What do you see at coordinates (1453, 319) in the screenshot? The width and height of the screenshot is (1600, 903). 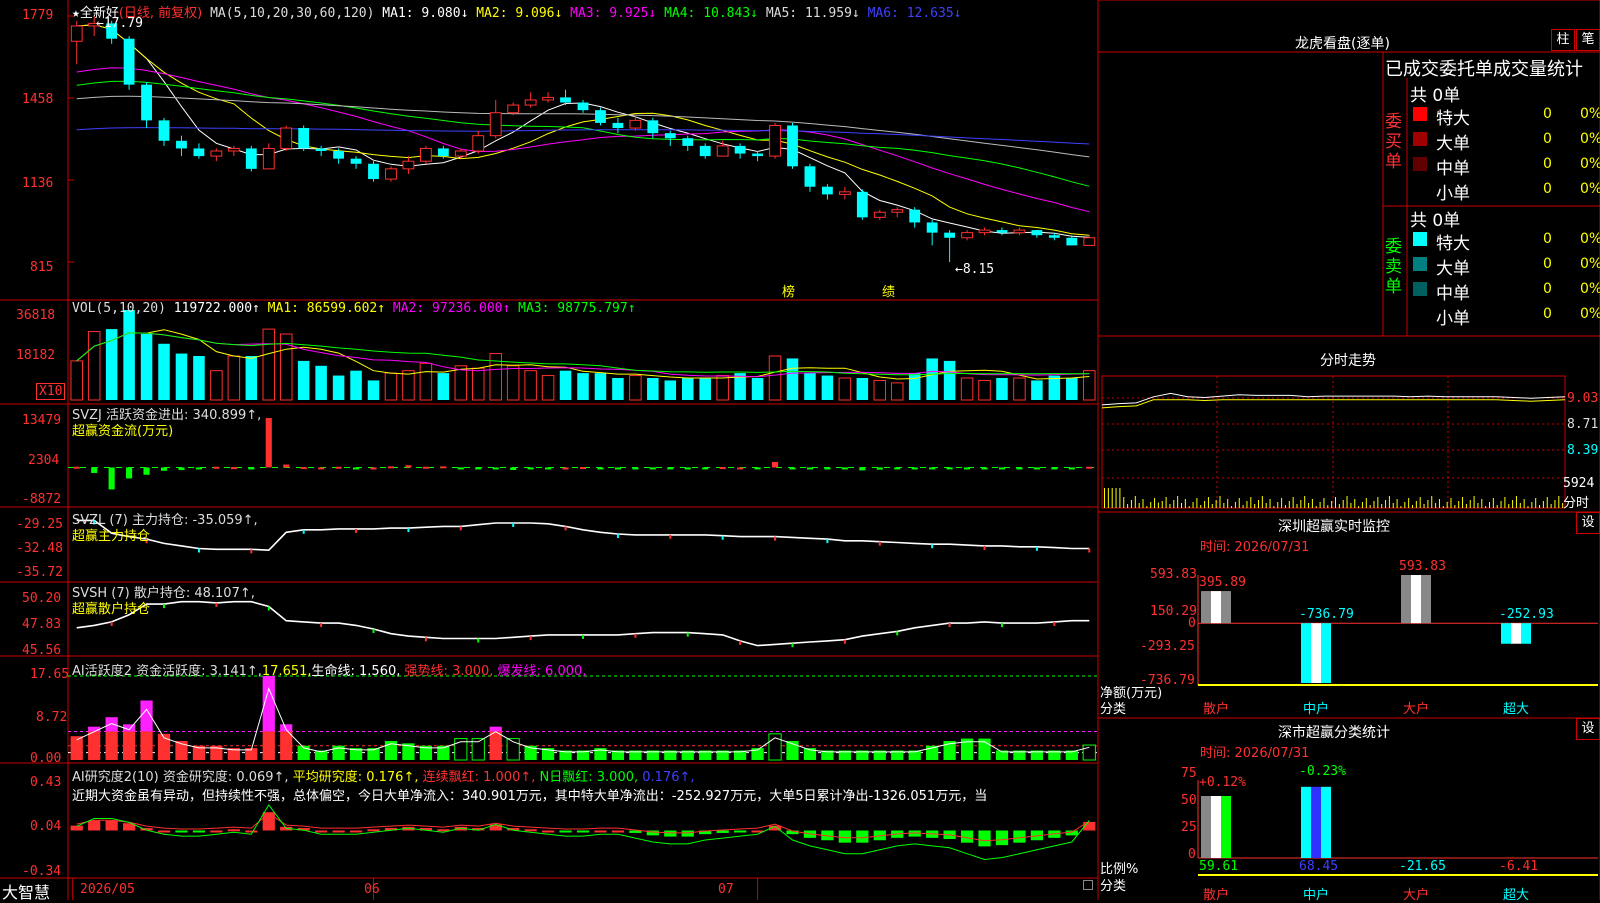 I see `sell-label: 小单` at bounding box center [1453, 319].